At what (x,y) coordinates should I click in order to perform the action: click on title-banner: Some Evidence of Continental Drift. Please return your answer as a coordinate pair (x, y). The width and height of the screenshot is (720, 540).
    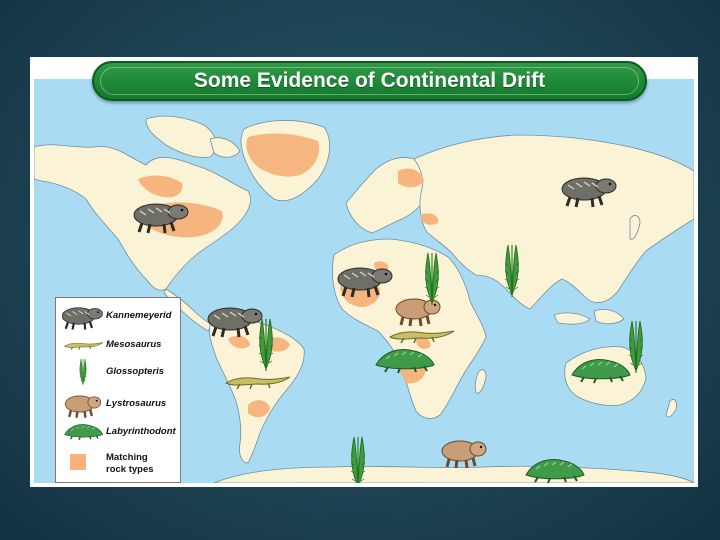
    Looking at the image, I should click on (369, 81).